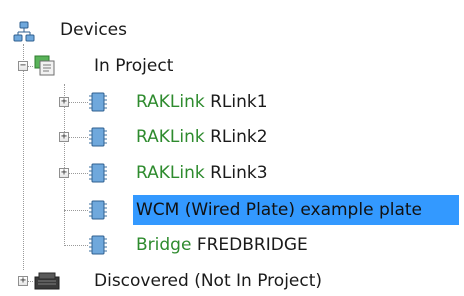 The image size is (464, 296). Describe the element at coordinates (164, 245) in the screenshot. I see `device-brand: Bridge` at that location.